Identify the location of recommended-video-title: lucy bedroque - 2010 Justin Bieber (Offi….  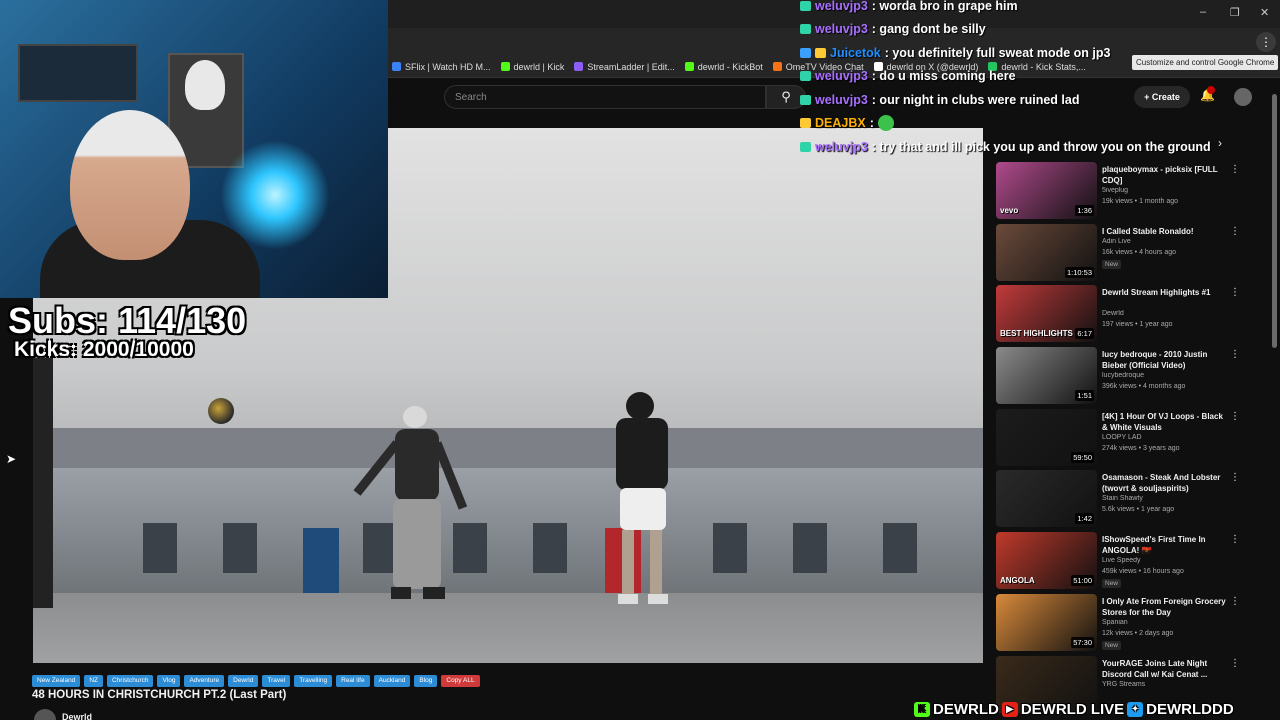
(1164, 360).